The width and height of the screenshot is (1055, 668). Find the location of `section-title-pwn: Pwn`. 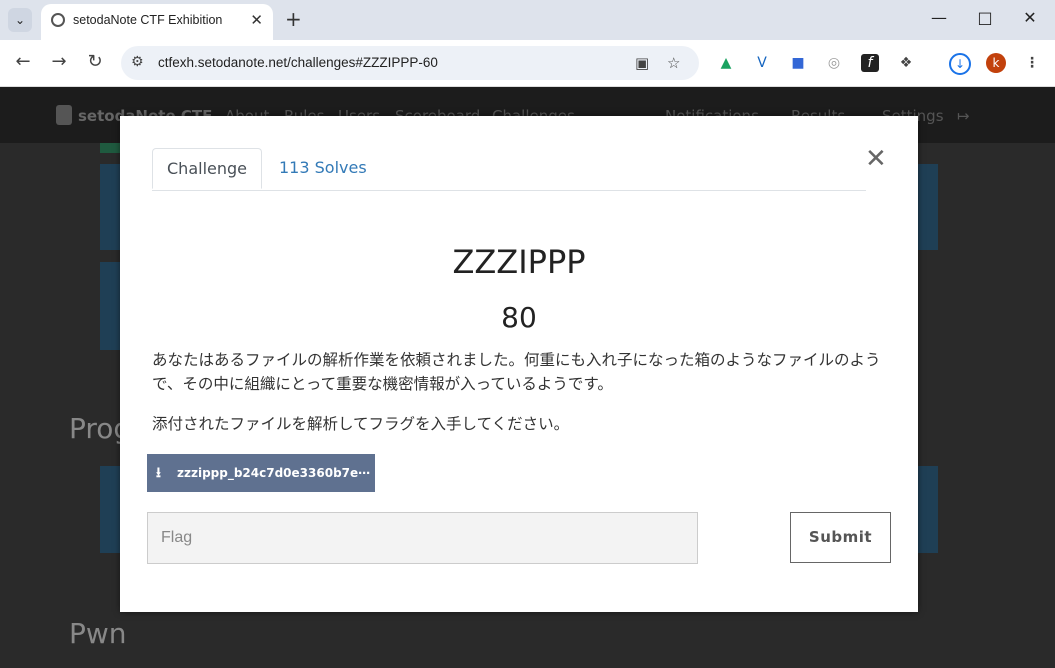

section-title-pwn: Pwn is located at coordinates (98, 633).